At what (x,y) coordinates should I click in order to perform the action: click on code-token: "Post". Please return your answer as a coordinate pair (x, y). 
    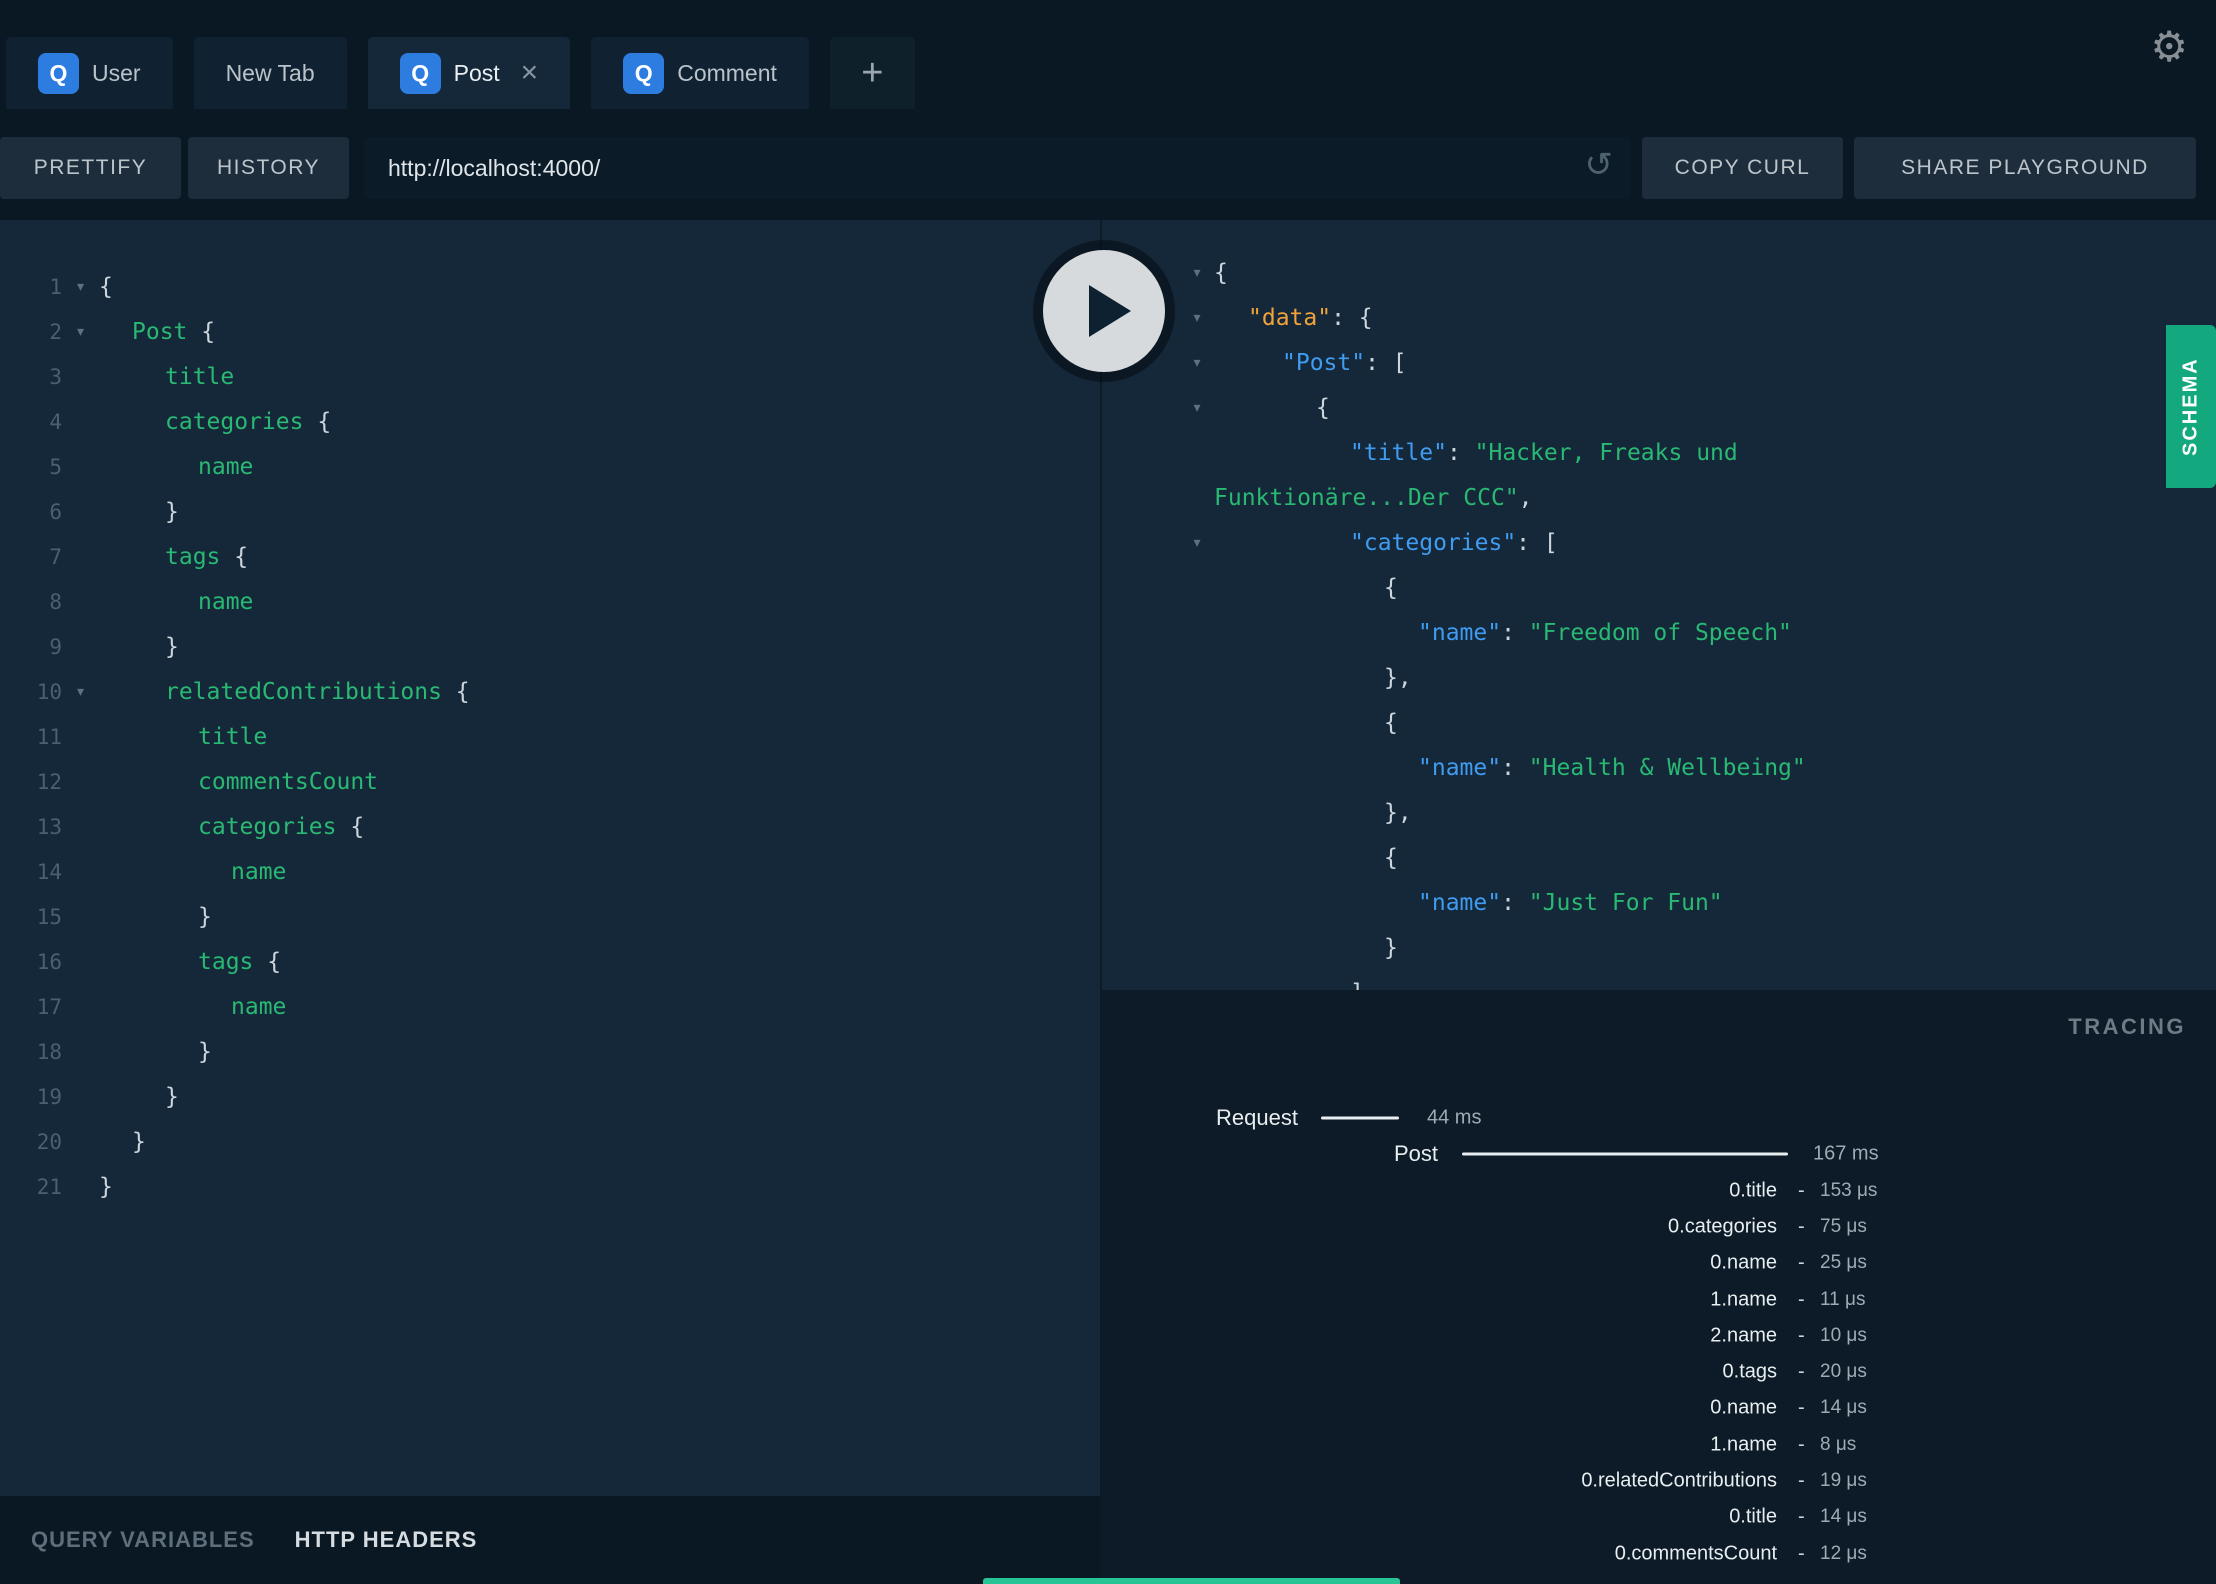
    Looking at the image, I should click on (1324, 362).